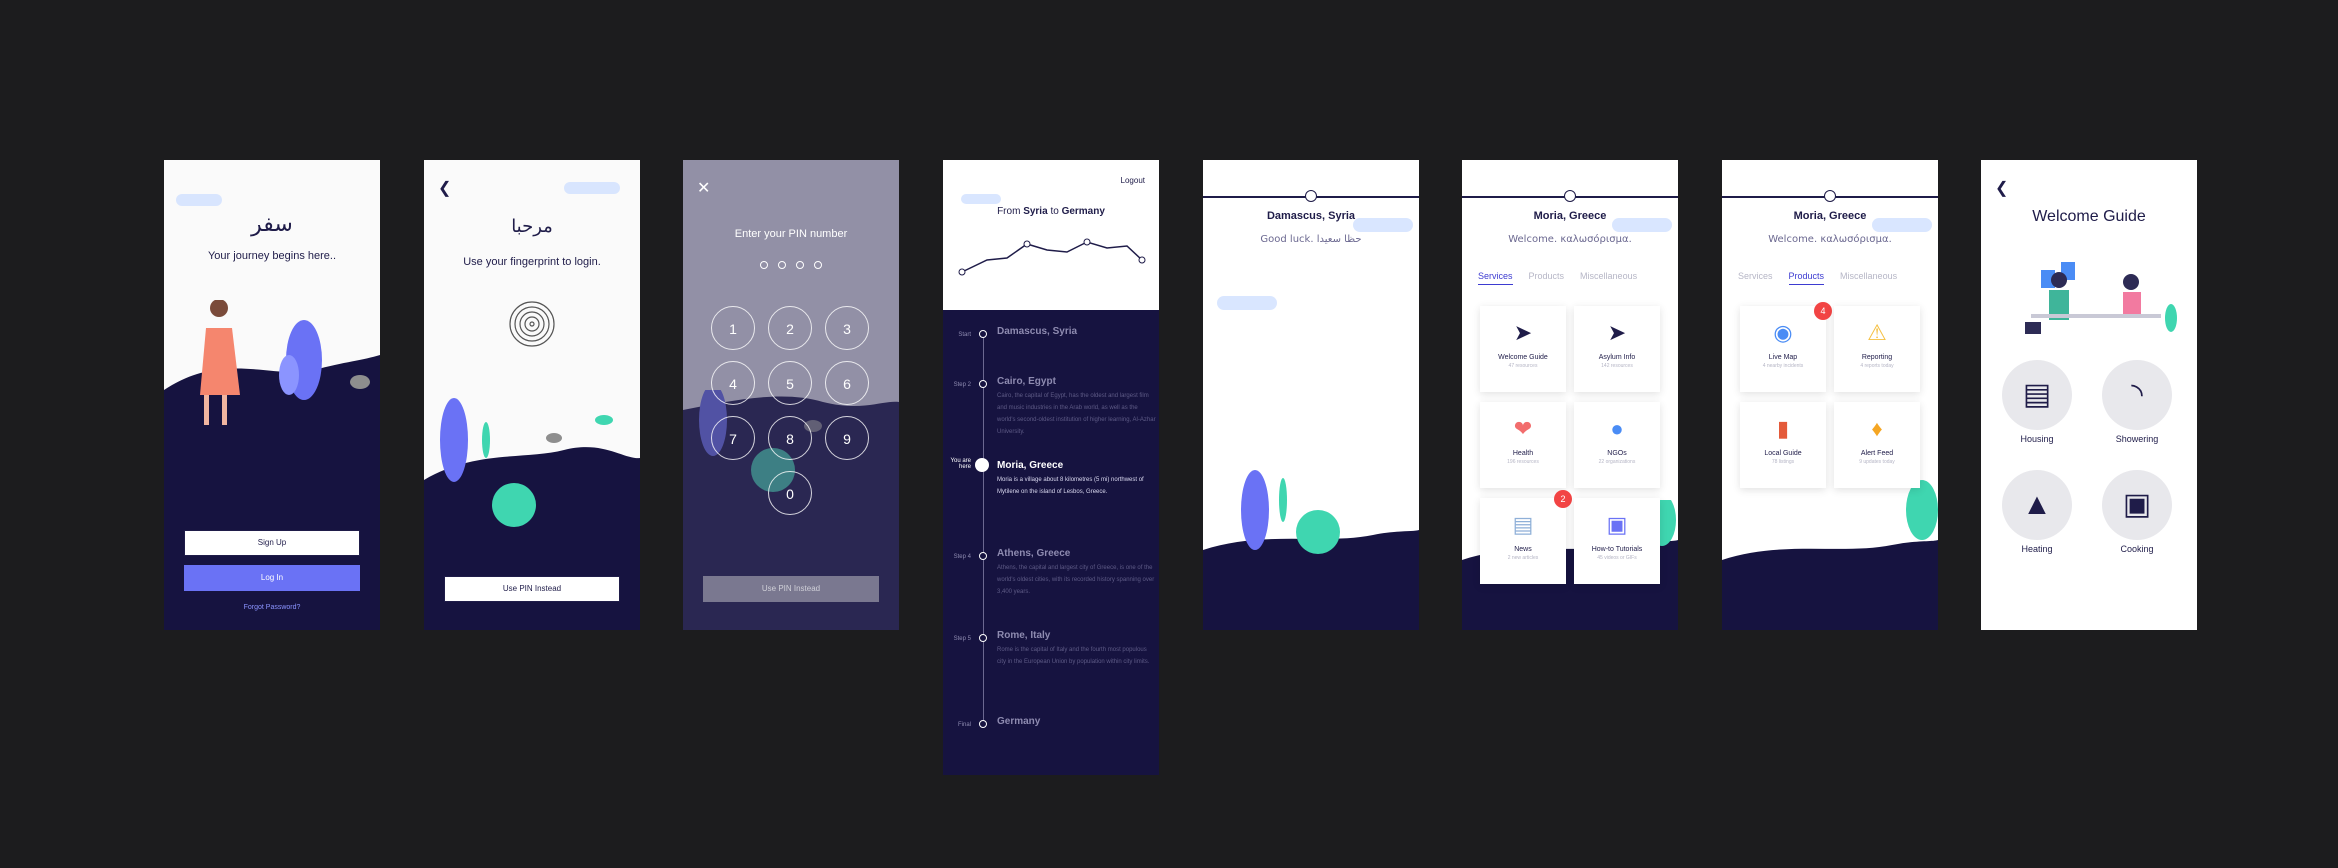 The image size is (2338, 868). Describe the element at coordinates (2037, 402) in the screenshot. I see `guide-item-housing: ▤ Housing` at that location.